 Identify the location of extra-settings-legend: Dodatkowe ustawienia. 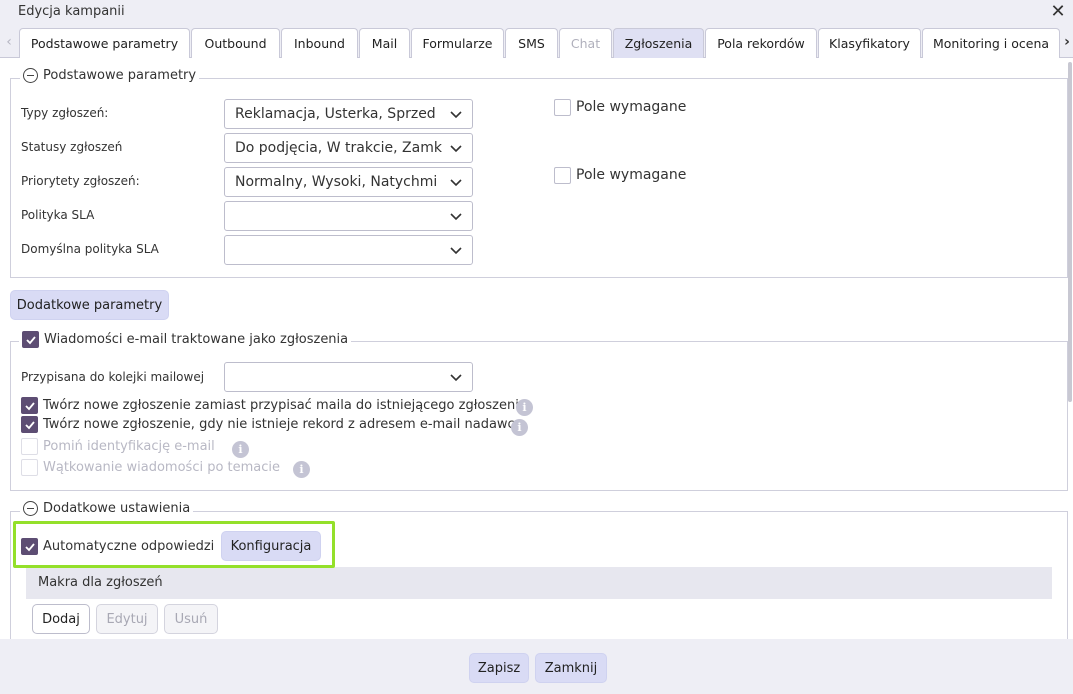
(107, 508).